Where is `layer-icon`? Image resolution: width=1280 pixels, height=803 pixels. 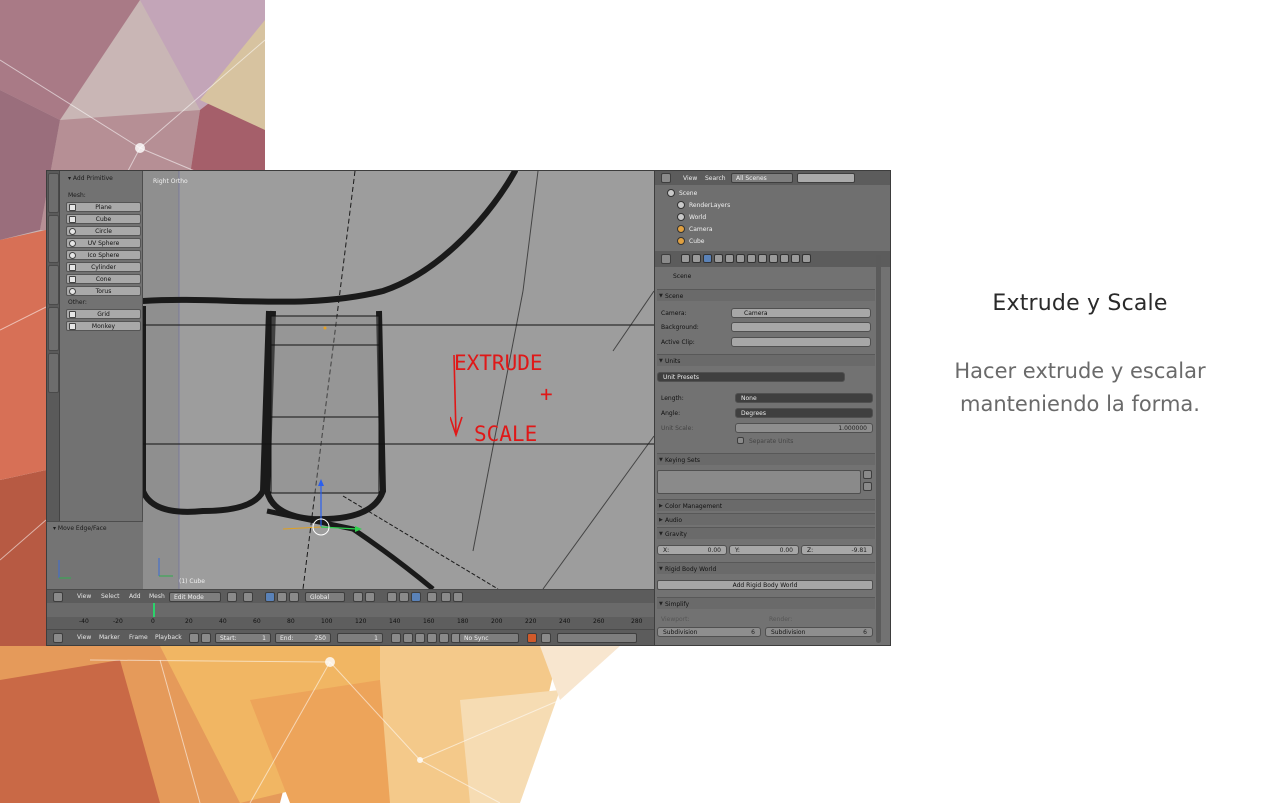
layer-icon is located at coordinates (358, 597).